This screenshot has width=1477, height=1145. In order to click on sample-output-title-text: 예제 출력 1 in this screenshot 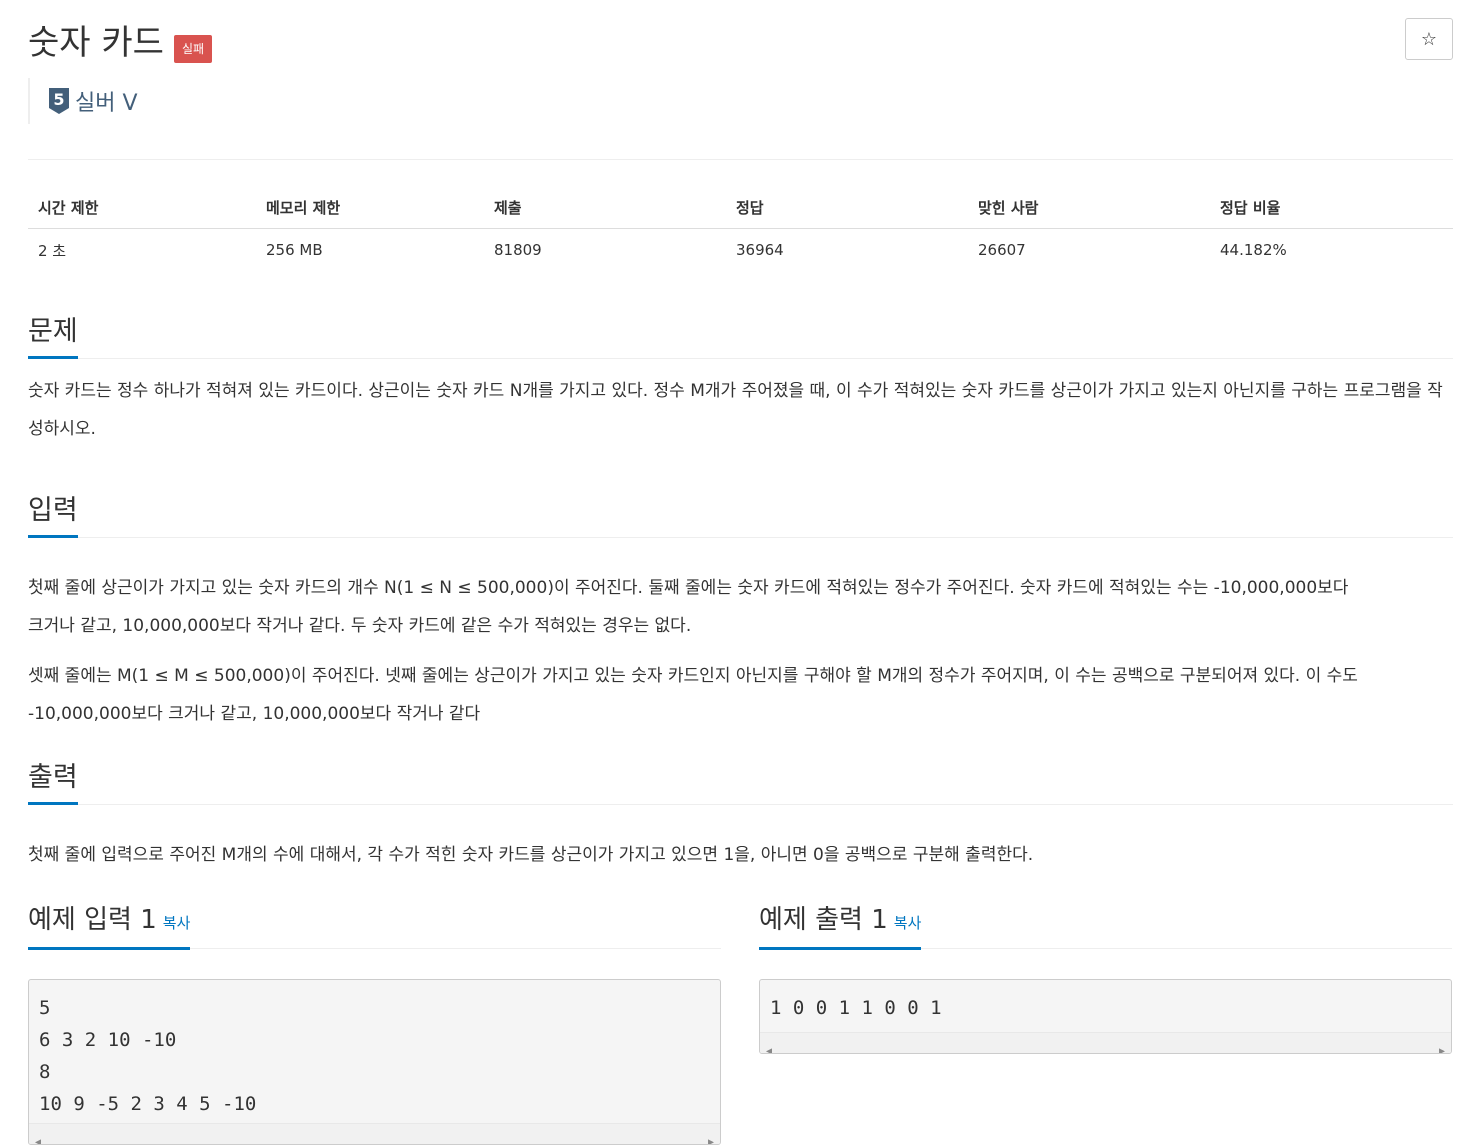, I will do `click(823, 920)`.